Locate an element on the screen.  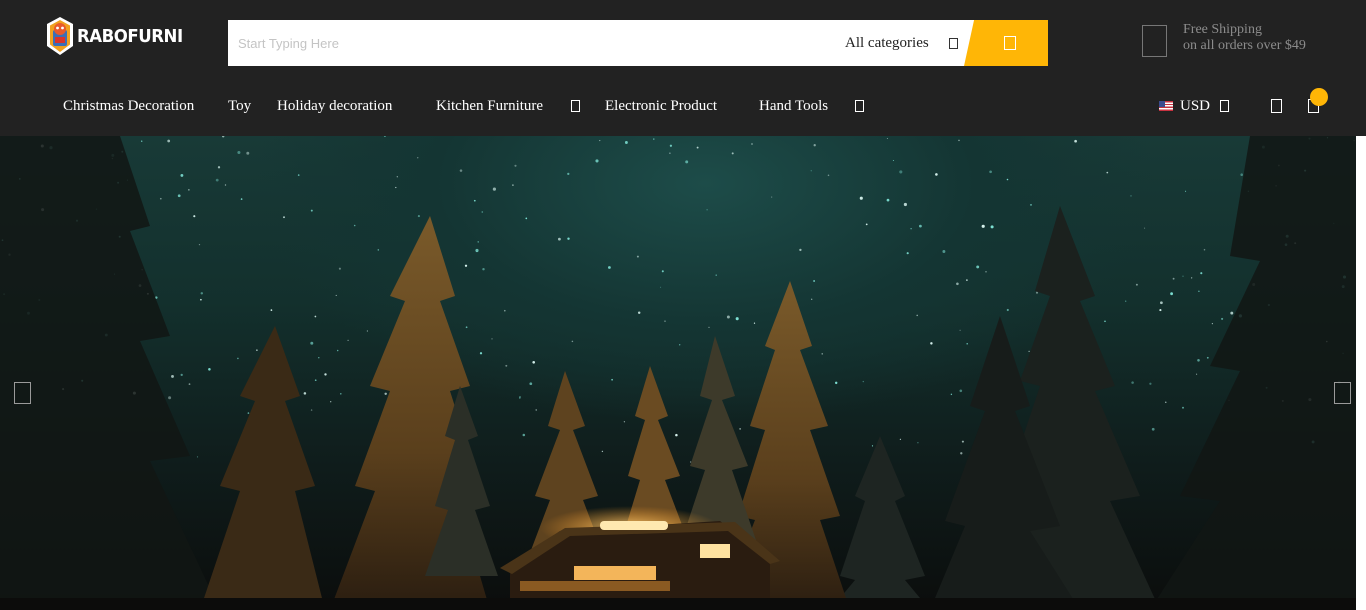
category-select: All categories is located at coordinates (901, 43).